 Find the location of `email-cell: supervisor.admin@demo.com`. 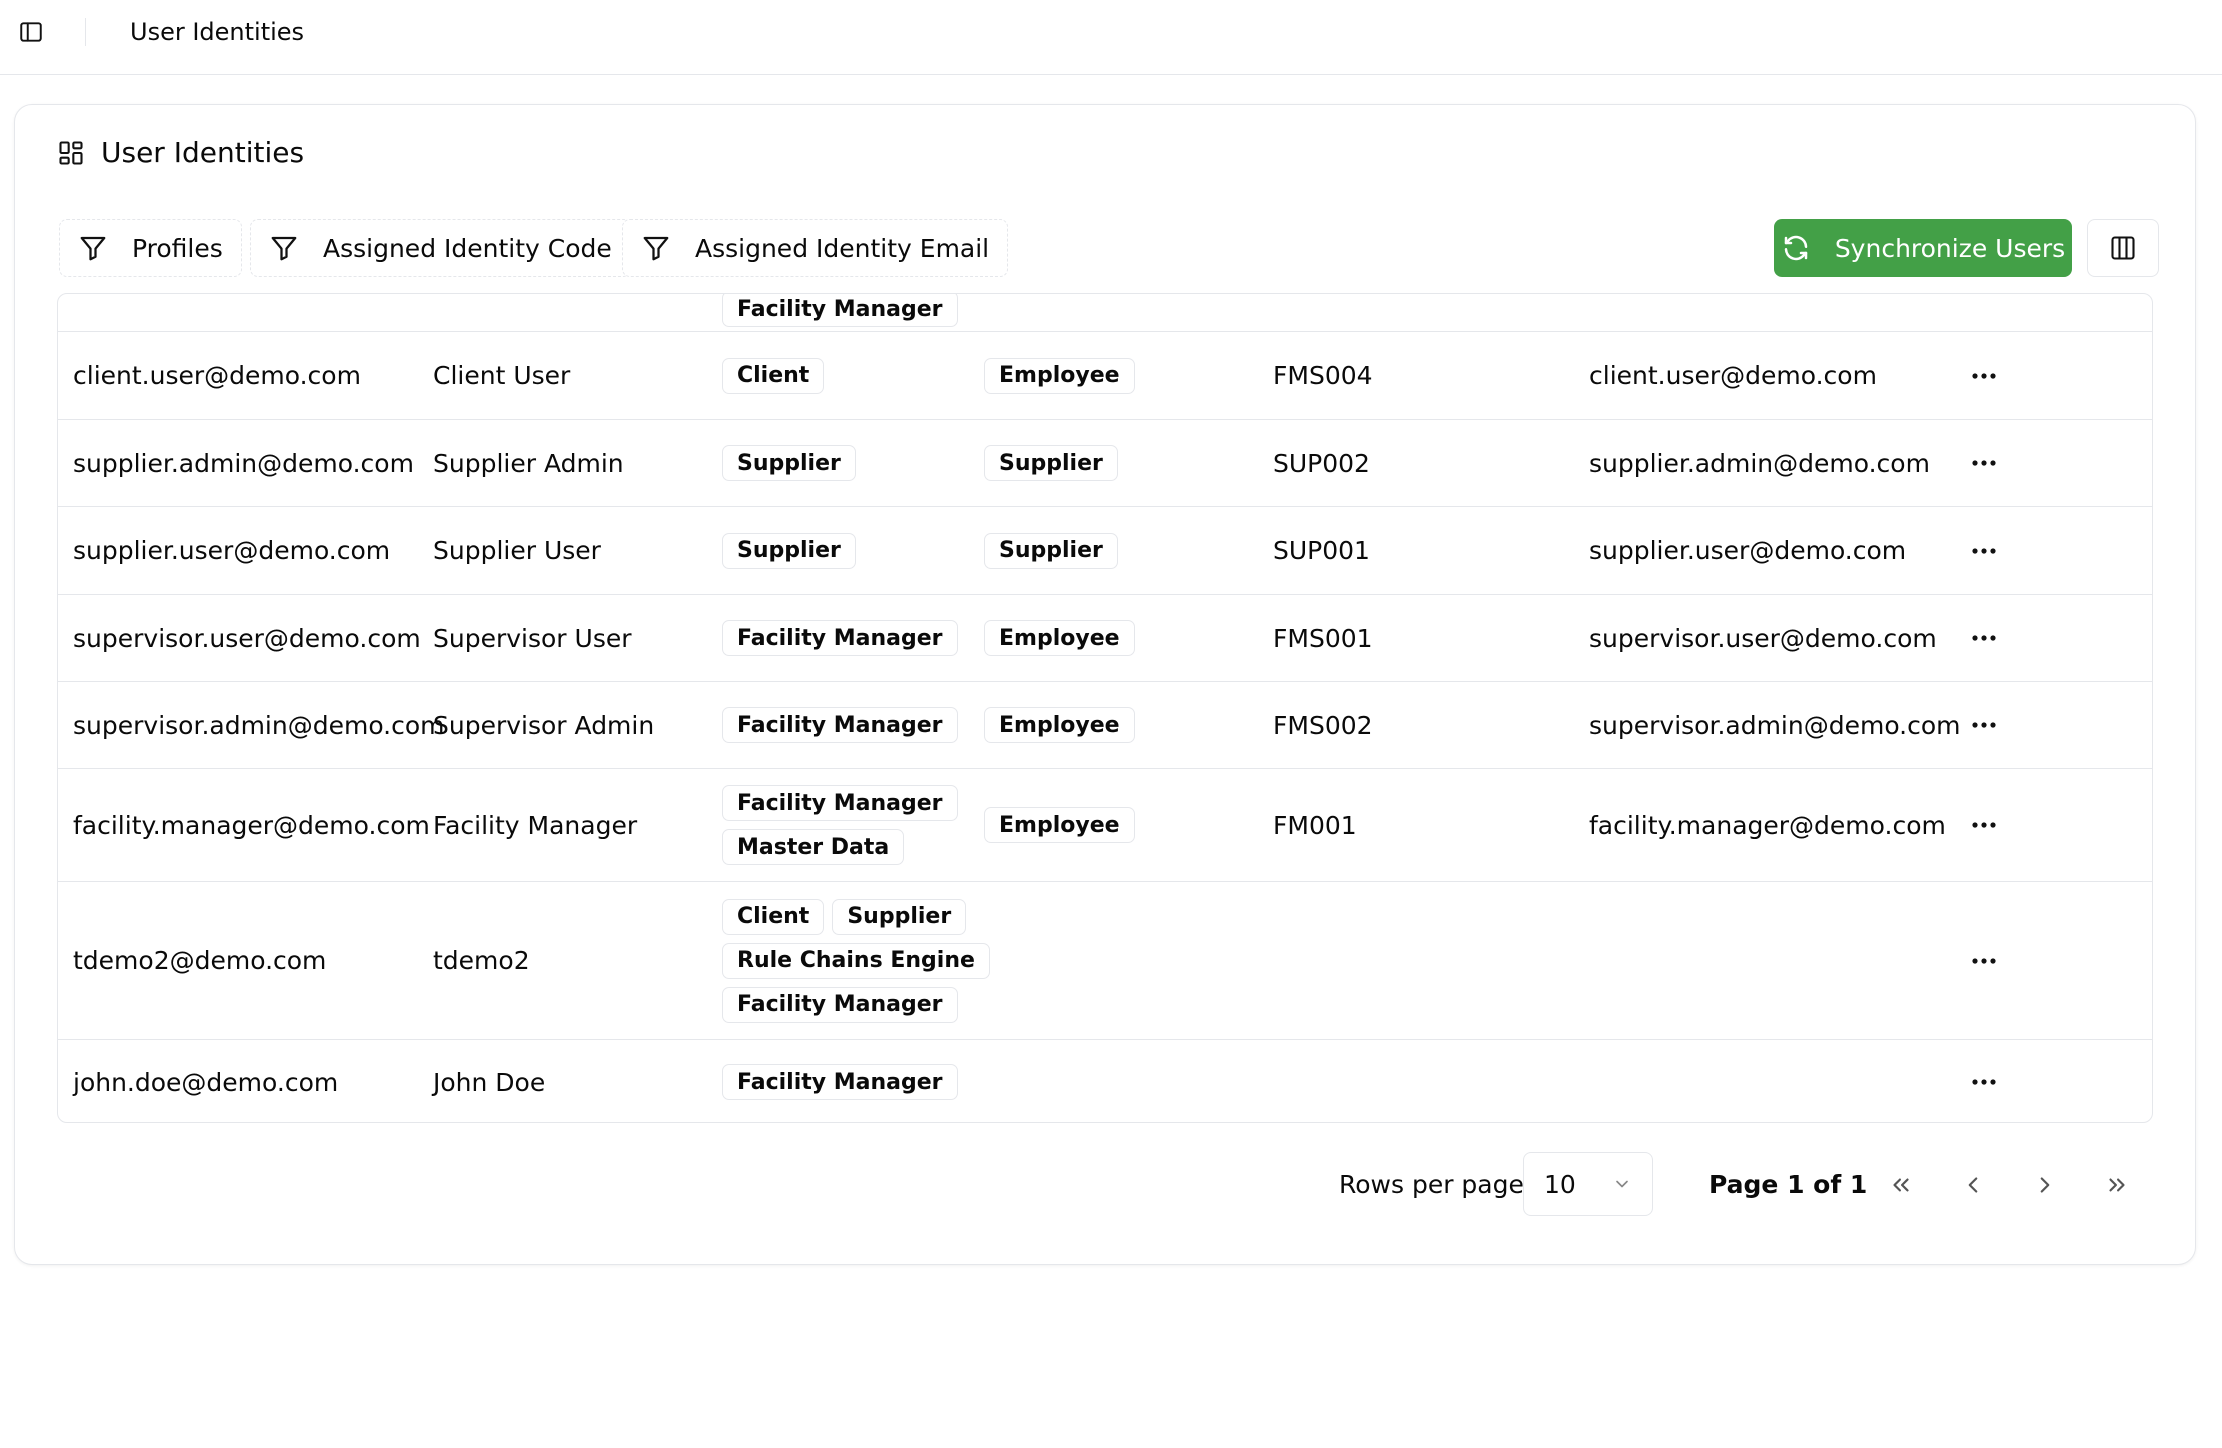

email-cell: supervisor.admin@demo.com is located at coordinates (259, 725).